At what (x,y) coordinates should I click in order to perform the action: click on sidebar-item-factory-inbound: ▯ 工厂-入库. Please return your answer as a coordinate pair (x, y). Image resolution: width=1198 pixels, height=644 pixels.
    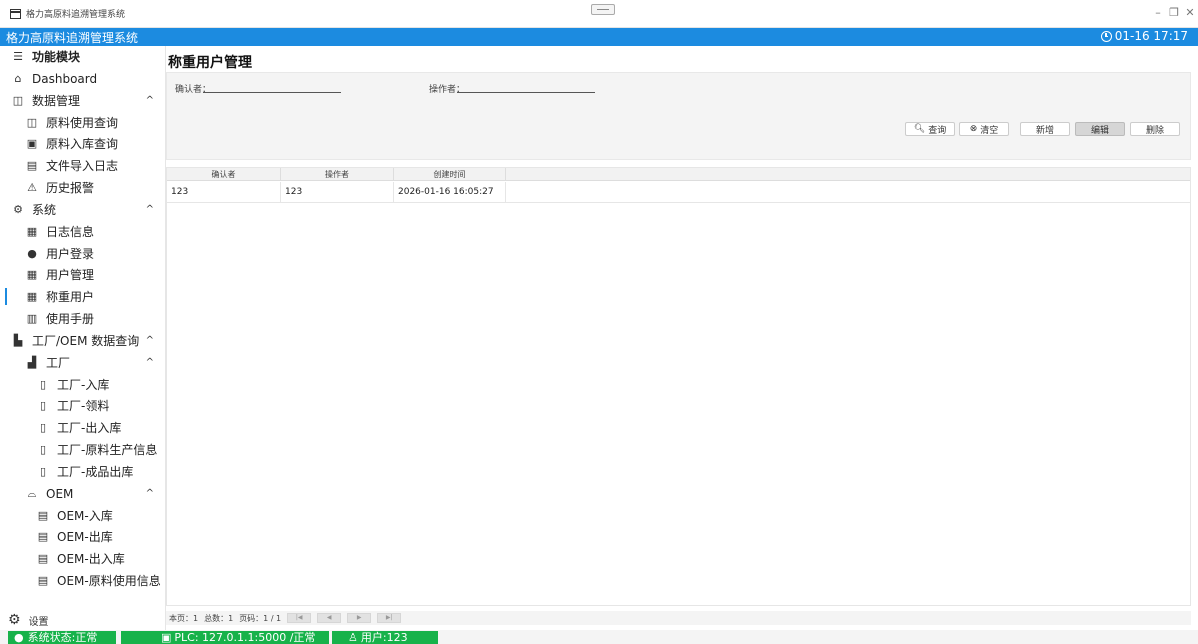
    Looking at the image, I should click on (83, 384).